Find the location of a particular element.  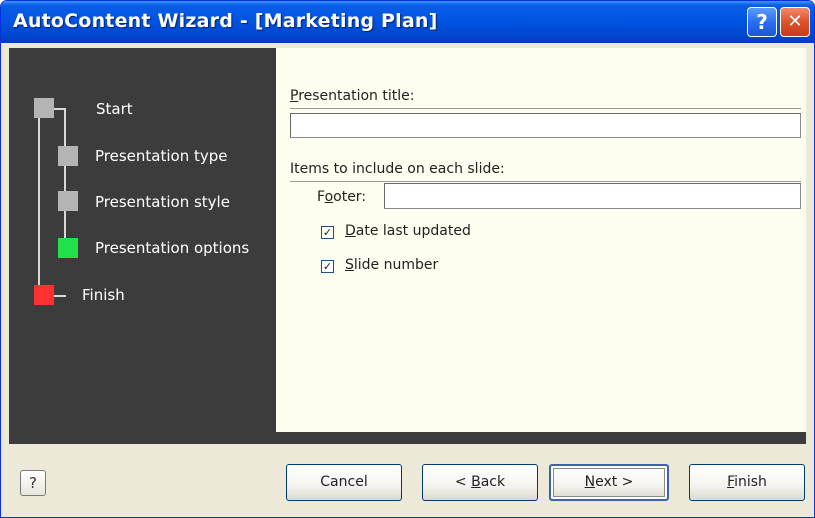

back-button: < Back is located at coordinates (480, 482).